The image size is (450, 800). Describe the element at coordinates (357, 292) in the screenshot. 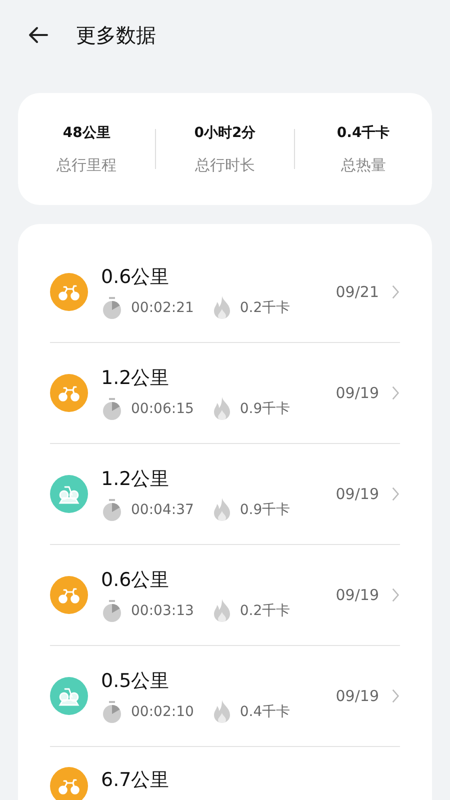

I see `record-date: 09/21` at that location.